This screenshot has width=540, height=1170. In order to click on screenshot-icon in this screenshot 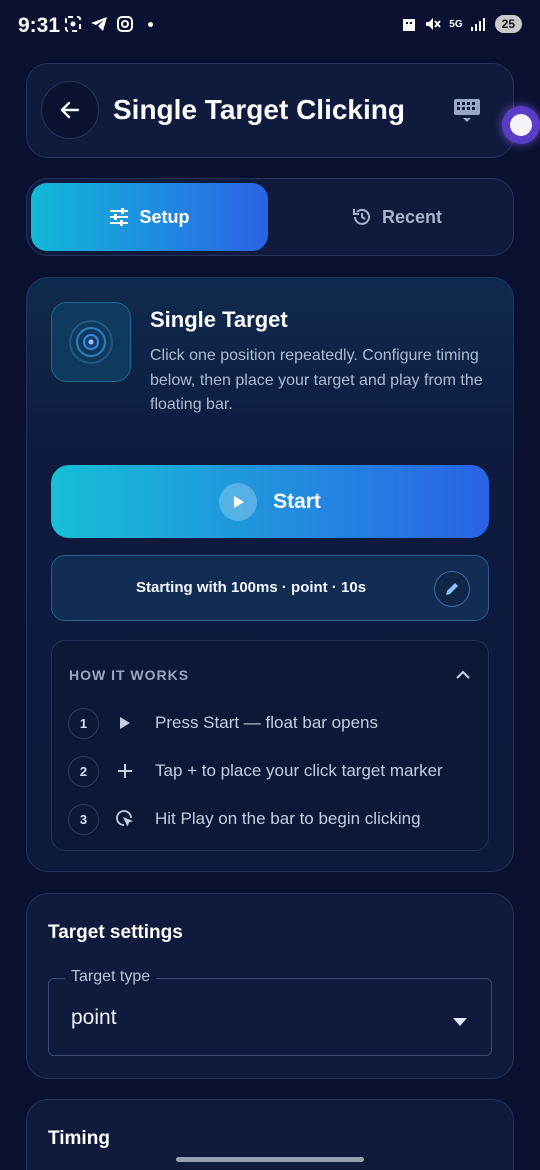, I will do `click(73, 24)`.